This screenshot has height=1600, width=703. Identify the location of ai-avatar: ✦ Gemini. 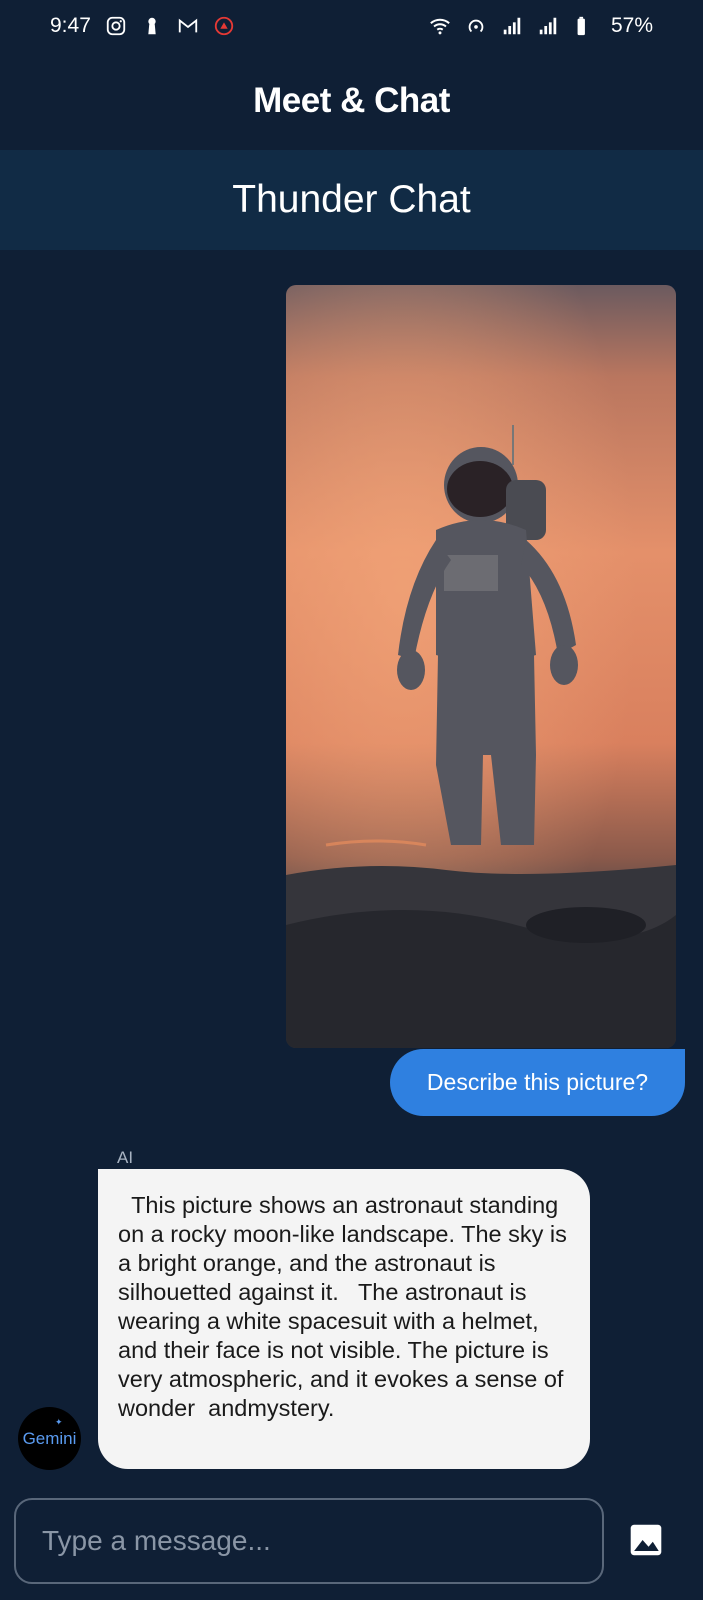
(49, 1438).